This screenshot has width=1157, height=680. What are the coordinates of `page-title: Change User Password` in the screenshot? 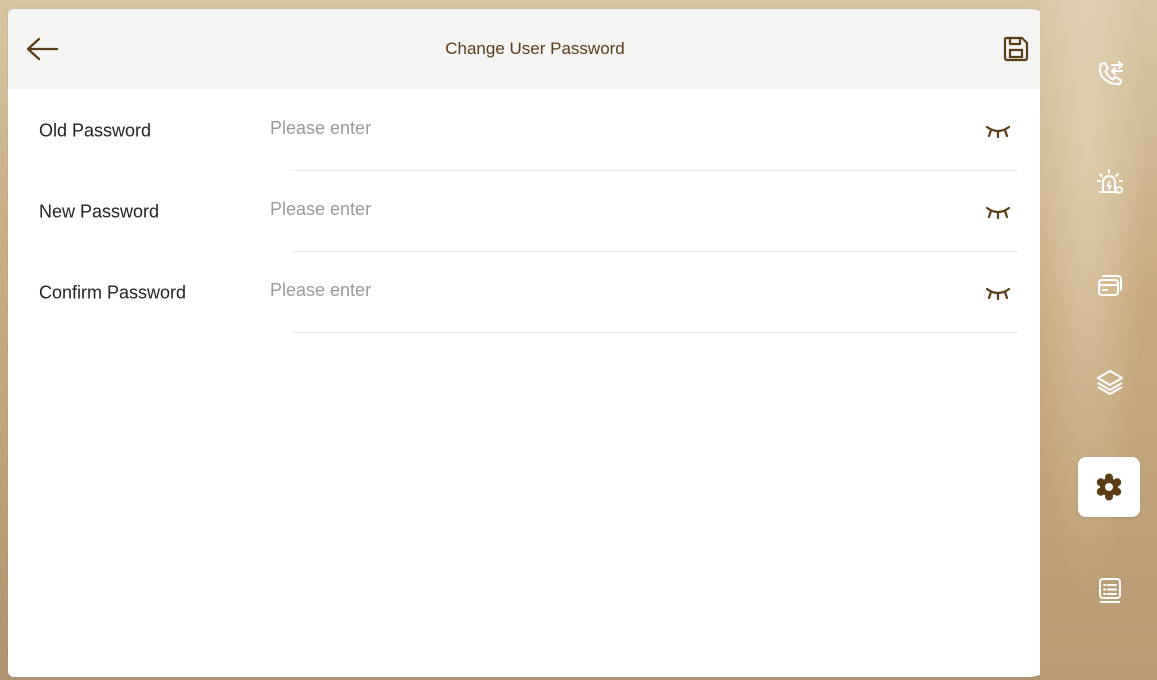 It's located at (535, 48).